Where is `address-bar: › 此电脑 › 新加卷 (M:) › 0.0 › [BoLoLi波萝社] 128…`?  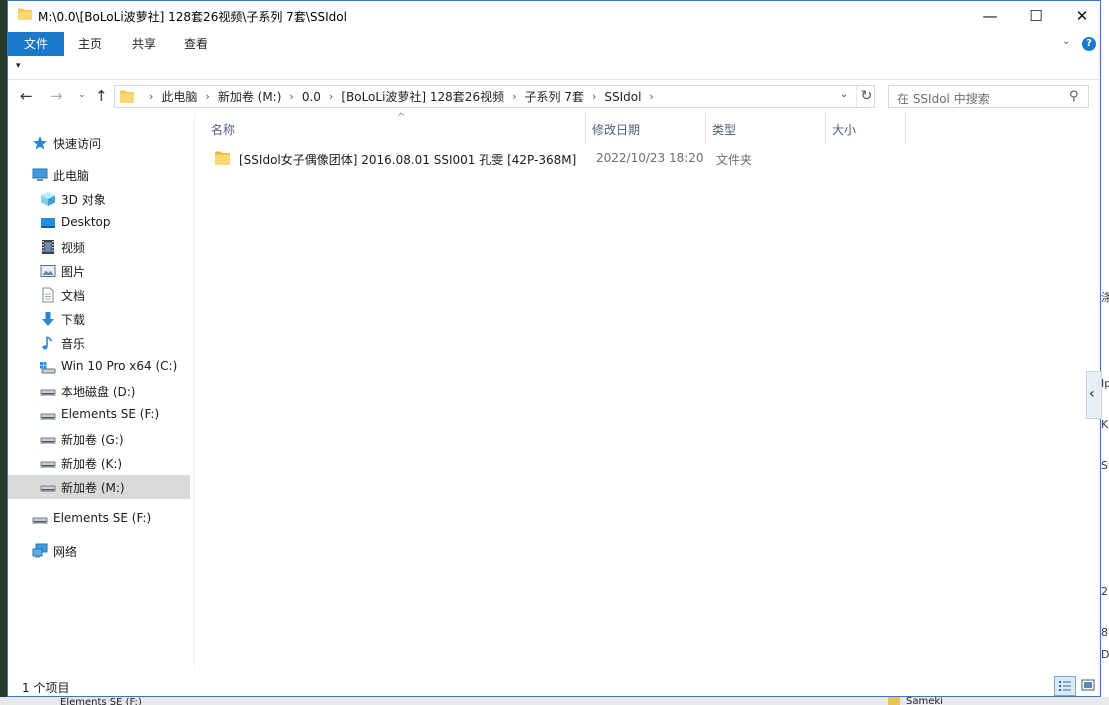 address-bar: › 此电脑 › 新加卷 (M:) › 0.0 › [BoLoLi波萝社] 128… is located at coordinates (494, 96).